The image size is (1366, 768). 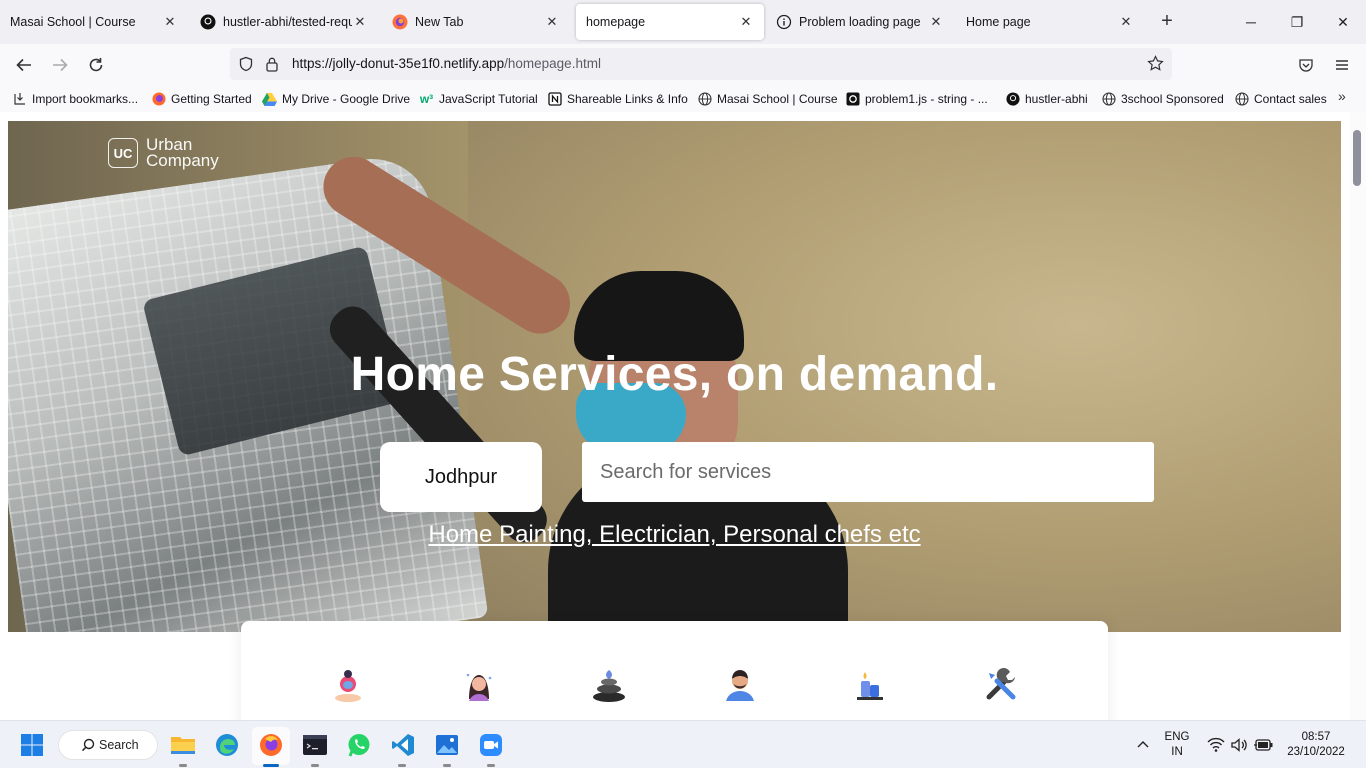 What do you see at coordinates (740, 685) in the screenshot?
I see `salon-men-icon` at bounding box center [740, 685].